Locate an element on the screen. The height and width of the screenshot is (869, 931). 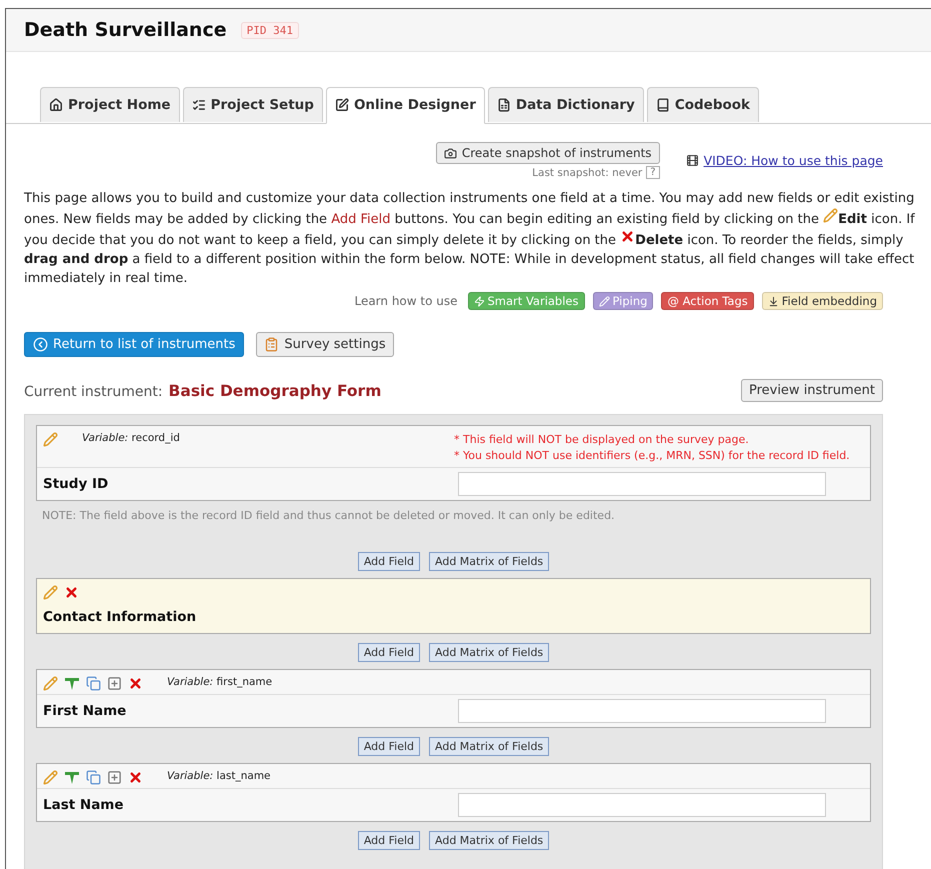
checklist-icon is located at coordinates (199, 105).